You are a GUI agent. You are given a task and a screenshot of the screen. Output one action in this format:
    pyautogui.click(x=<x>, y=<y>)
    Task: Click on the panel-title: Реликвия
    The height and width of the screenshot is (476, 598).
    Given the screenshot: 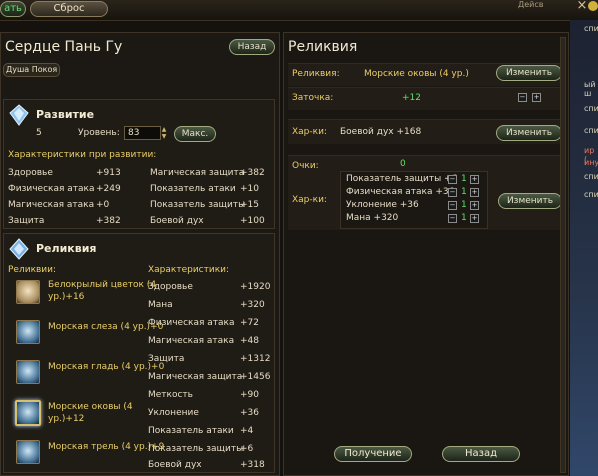 What is the action you would take?
    pyautogui.click(x=323, y=47)
    